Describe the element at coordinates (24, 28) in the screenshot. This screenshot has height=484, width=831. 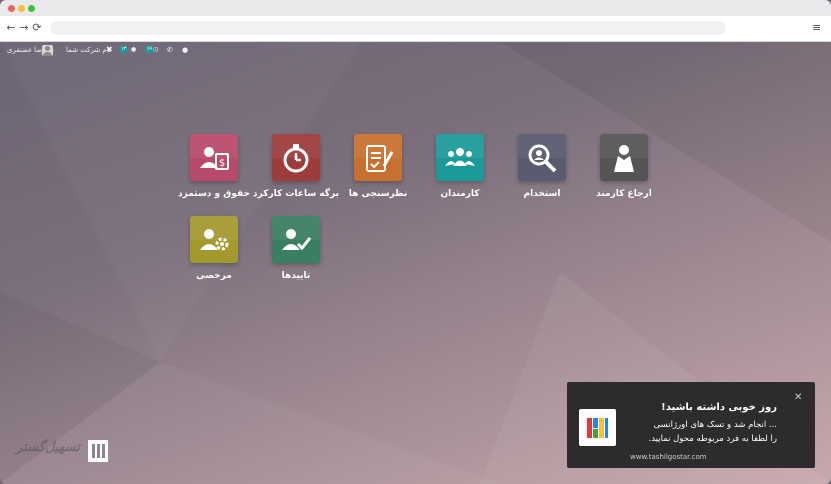
I see `forward-arrow-icon: →` at that location.